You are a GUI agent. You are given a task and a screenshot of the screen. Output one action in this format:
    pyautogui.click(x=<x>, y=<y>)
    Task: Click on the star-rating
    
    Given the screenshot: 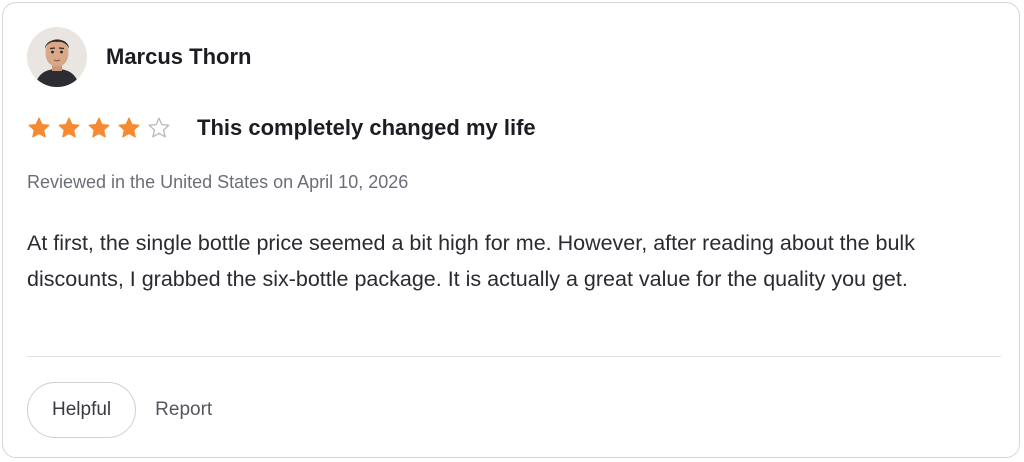 What is the action you would take?
    pyautogui.click(x=102, y=128)
    